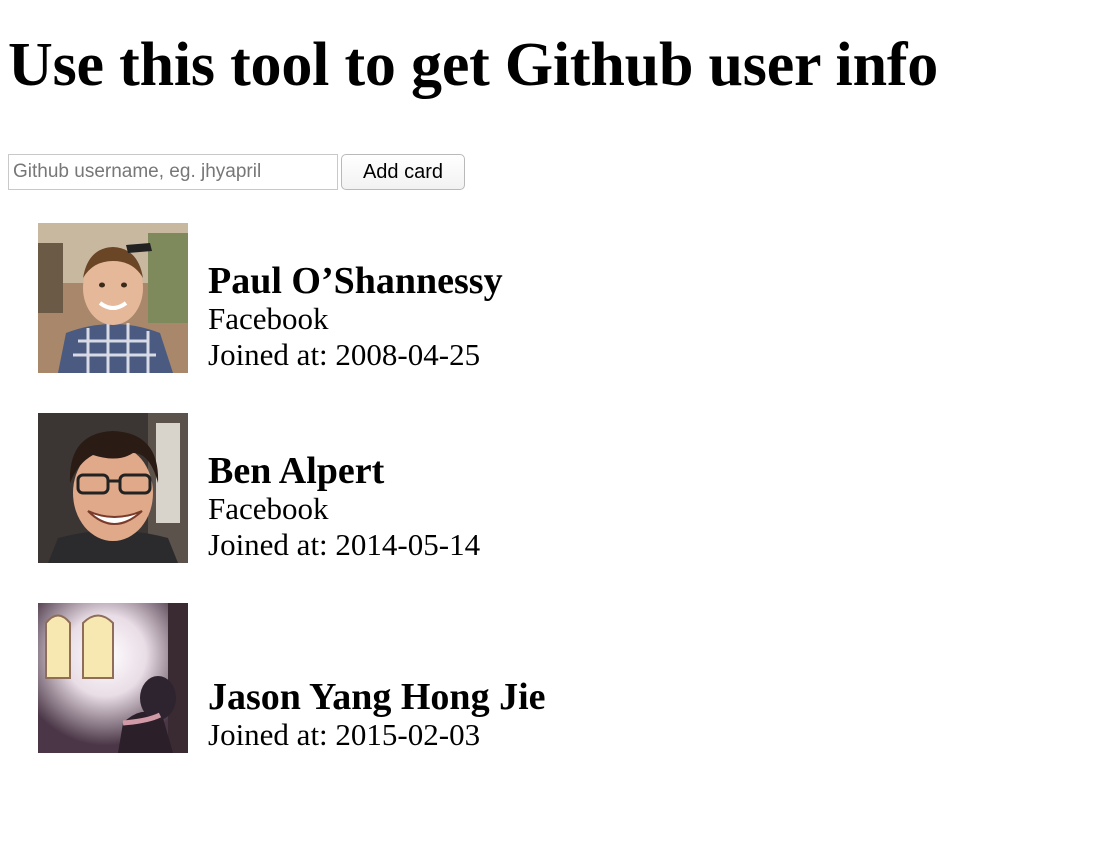  I want to click on add-card-button: Add card, so click(403, 172).